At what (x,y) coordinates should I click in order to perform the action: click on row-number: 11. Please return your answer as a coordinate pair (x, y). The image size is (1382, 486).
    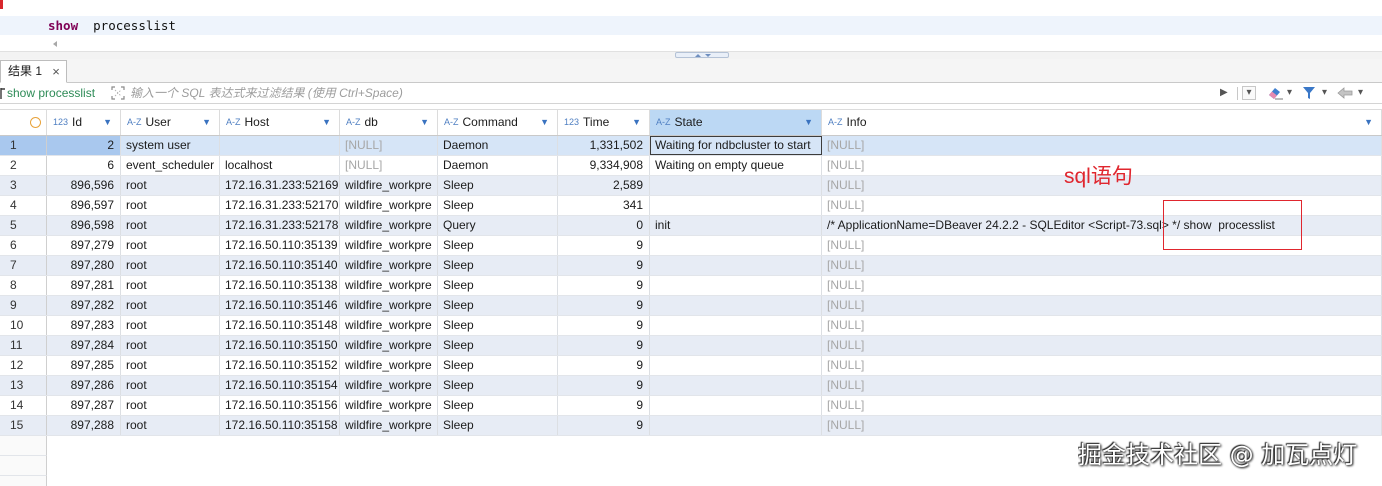
    Looking at the image, I should click on (23, 345).